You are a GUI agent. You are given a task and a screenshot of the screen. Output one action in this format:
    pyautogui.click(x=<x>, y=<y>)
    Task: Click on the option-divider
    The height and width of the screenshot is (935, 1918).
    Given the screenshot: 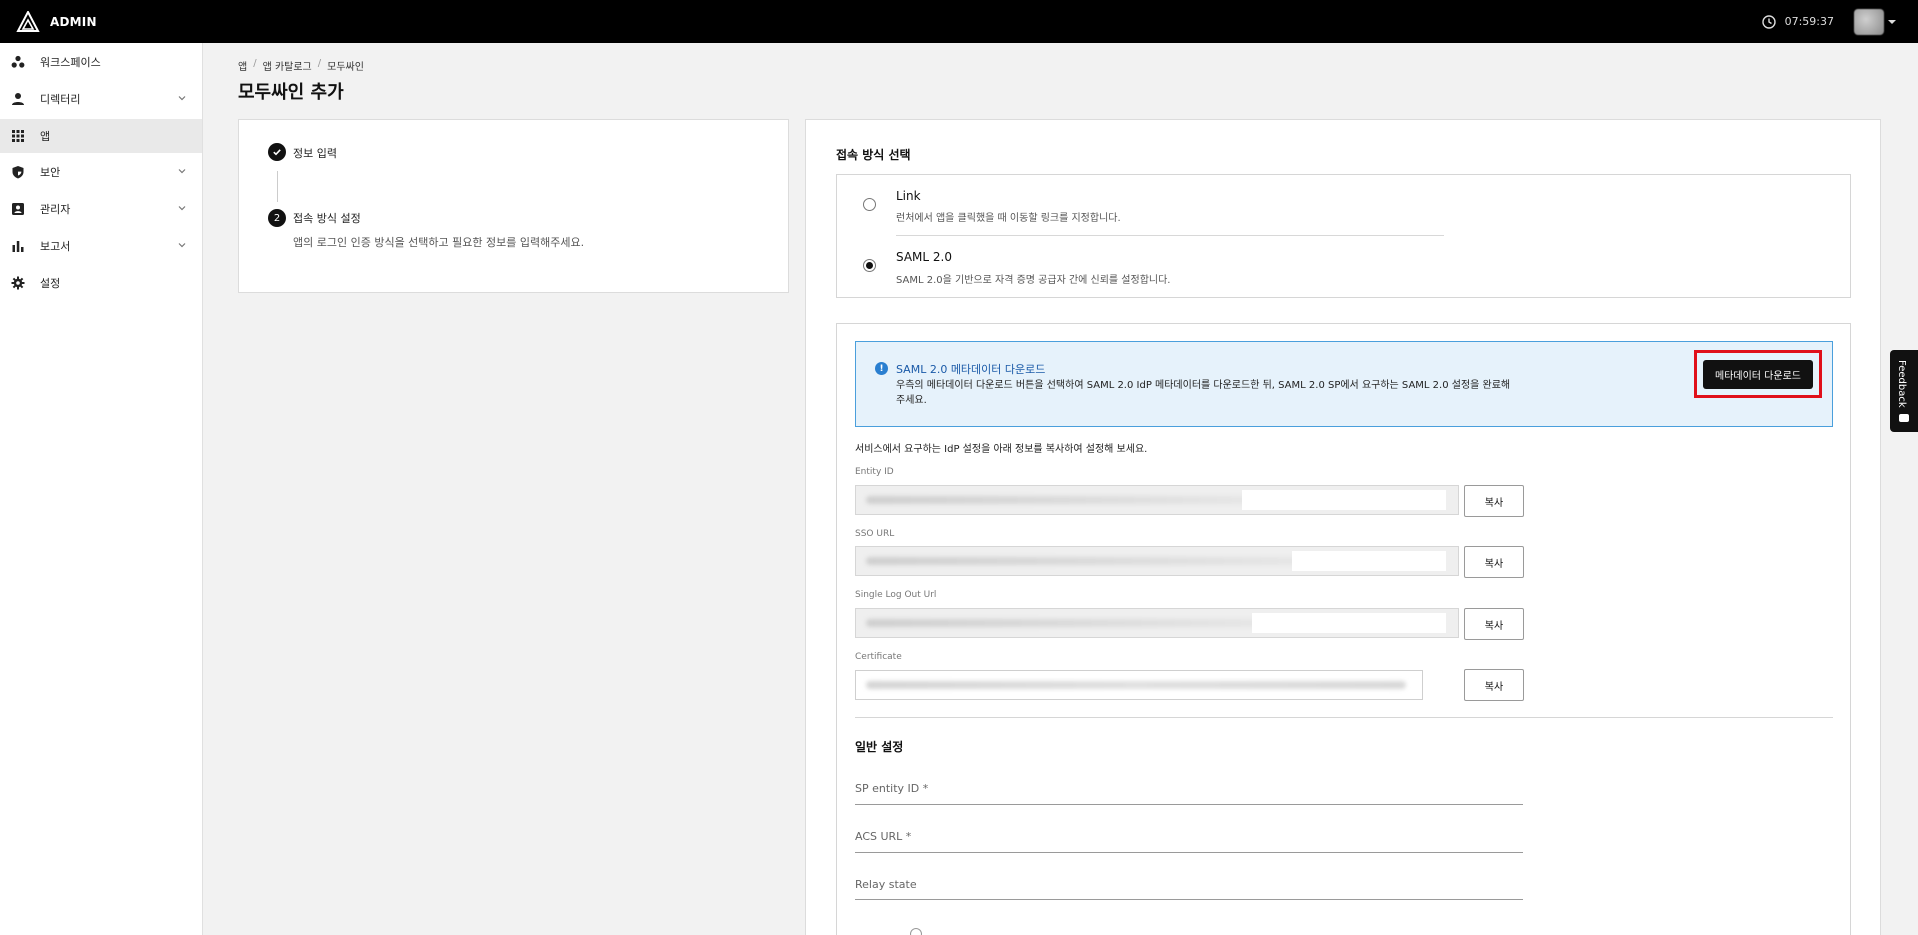 What is the action you would take?
    pyautogui.click(x=1170, y=235)
    